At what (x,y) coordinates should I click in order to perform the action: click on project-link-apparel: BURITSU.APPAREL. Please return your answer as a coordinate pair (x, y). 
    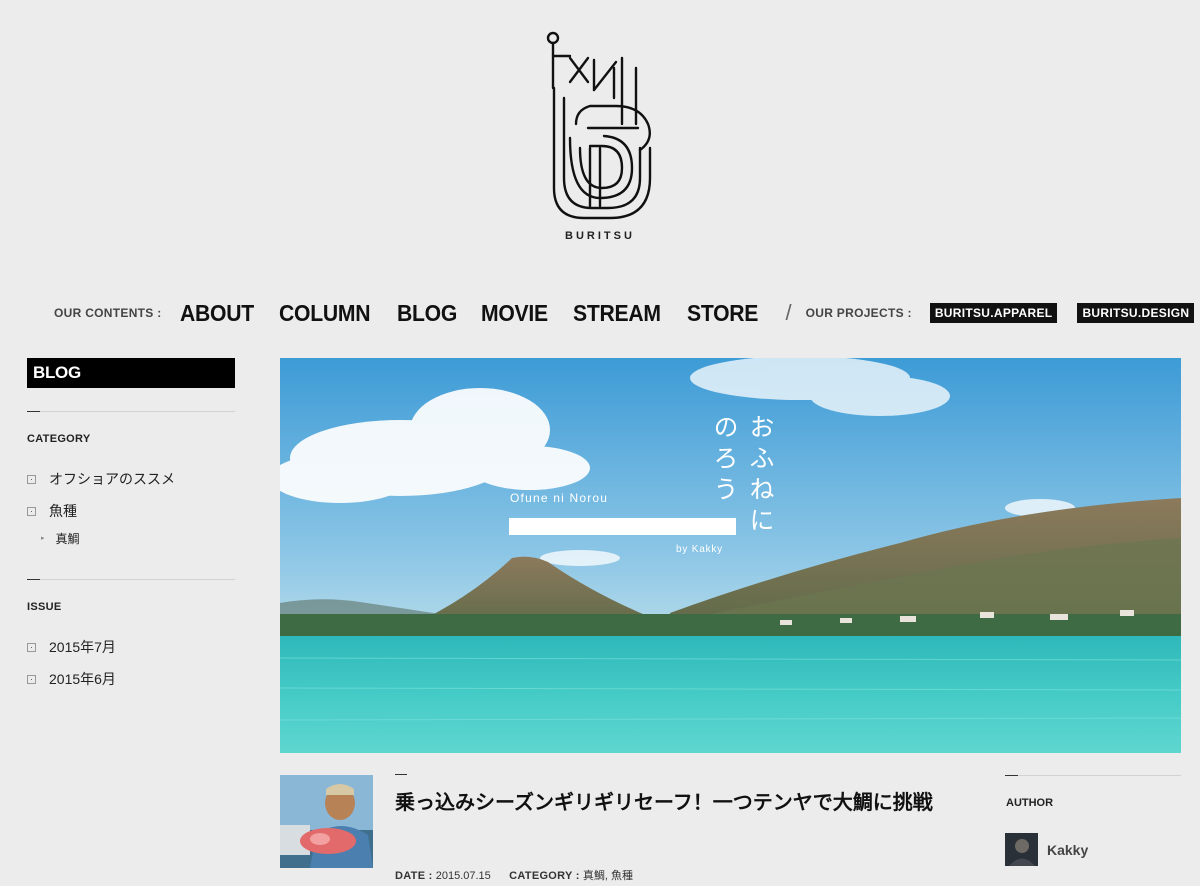
    Looking at the image, I should click on (993, 313).